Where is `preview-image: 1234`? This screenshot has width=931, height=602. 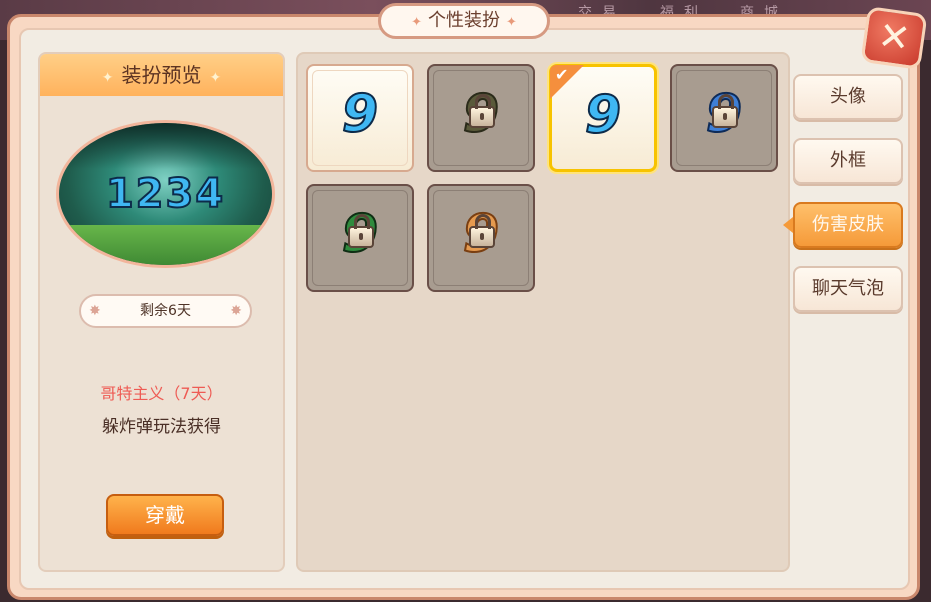 preview-image: 1234 is located at coordinates (165, 194).